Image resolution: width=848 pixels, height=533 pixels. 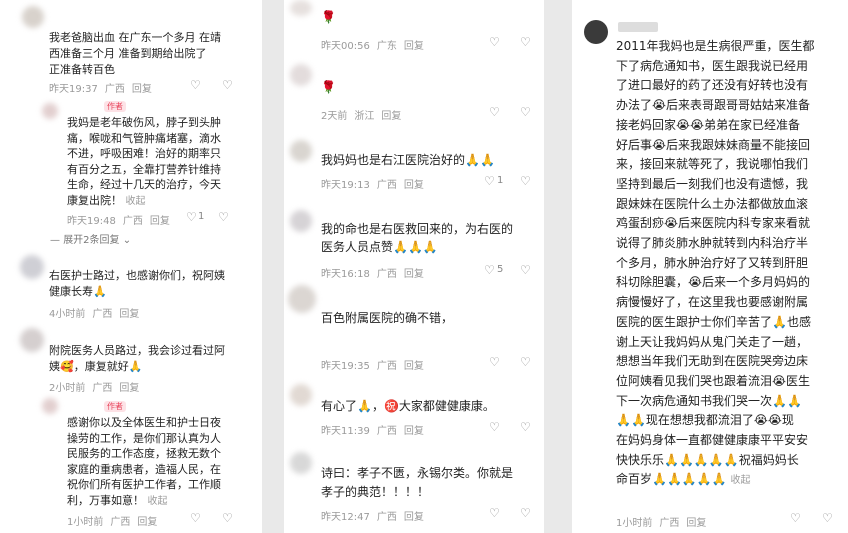 What do you see at coordinates (408, 160) in the screenshot?
I see `comment-text: 我妈妈也是右江医院治好的🙏🙏` at bounding box center [408, 160].